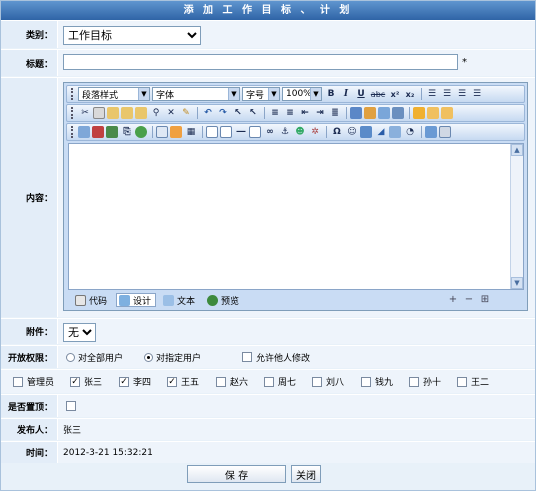  What do you see at coordinates (432, 94) in the screenshot?
I see `align-left-icon: ☰` at bounding box center [432, 94].